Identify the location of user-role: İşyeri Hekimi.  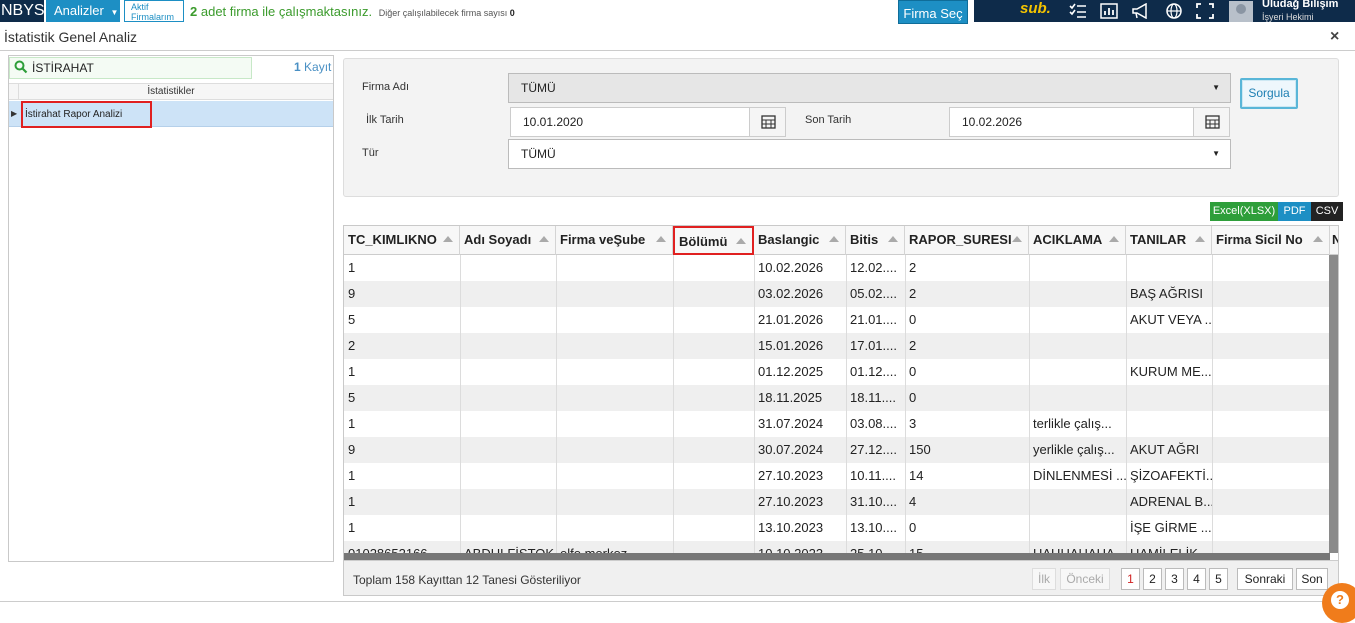
(1288, 17).